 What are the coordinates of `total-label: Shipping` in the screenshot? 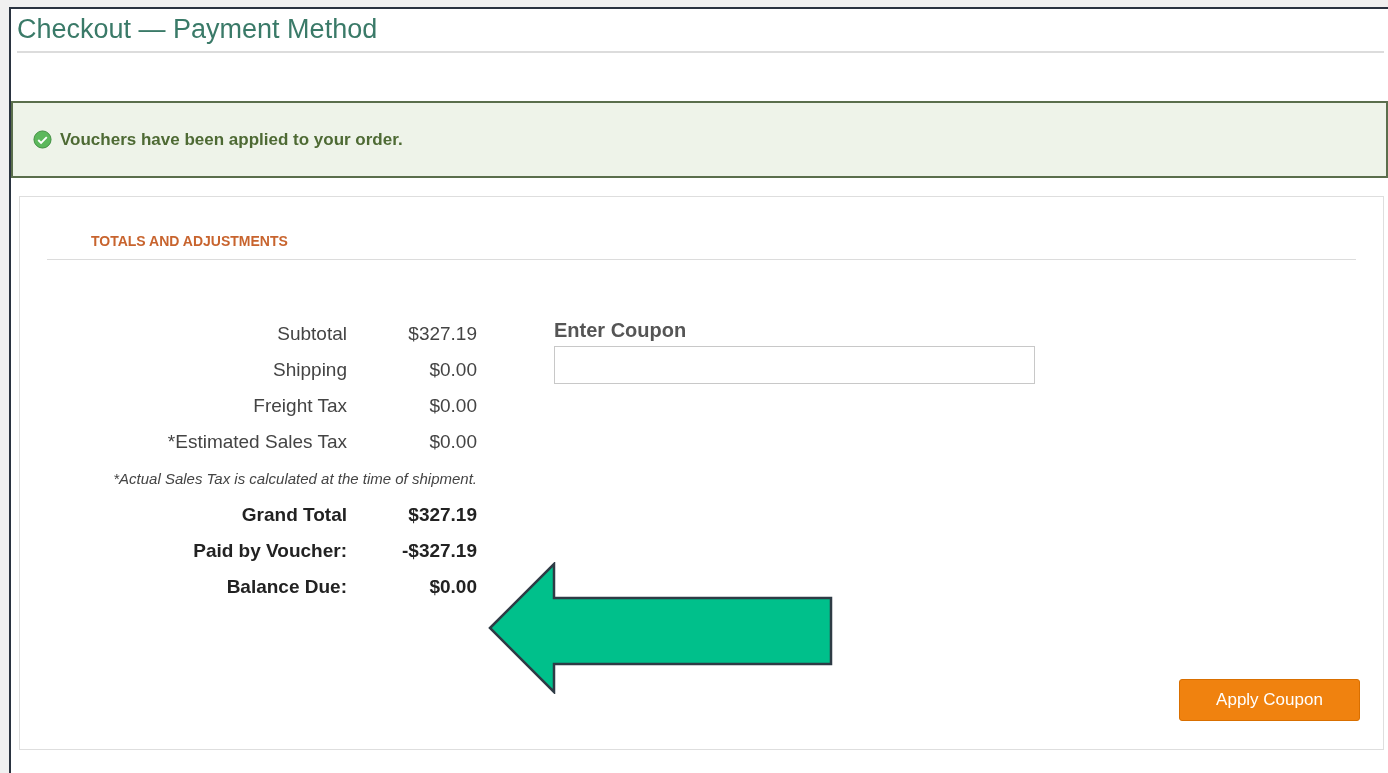 It's located at (310, 370).